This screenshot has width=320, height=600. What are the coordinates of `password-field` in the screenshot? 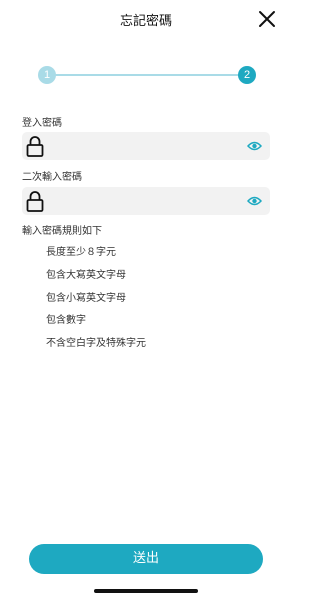 It's located at (146, 146).